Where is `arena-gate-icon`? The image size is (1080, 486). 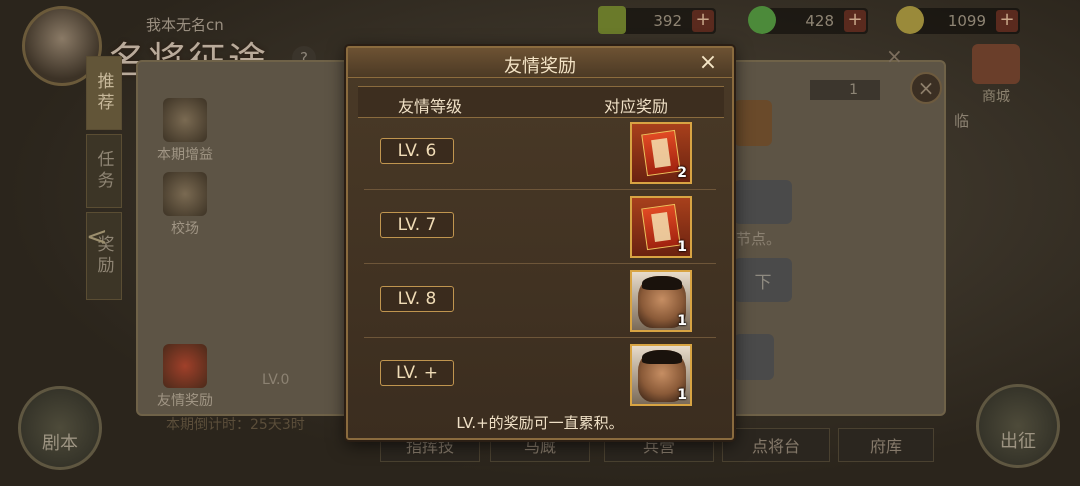 arena-gate-icon is located at coordinates (185, 194).